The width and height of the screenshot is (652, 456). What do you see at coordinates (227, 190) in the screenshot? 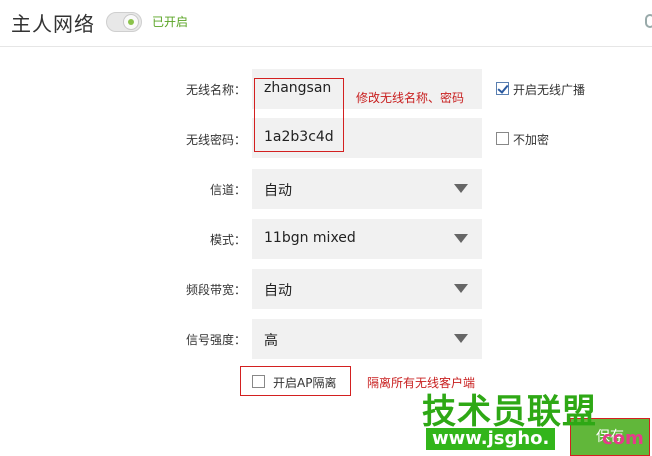
I see `channel-label: 信道：` at bounding box center [227, 190].